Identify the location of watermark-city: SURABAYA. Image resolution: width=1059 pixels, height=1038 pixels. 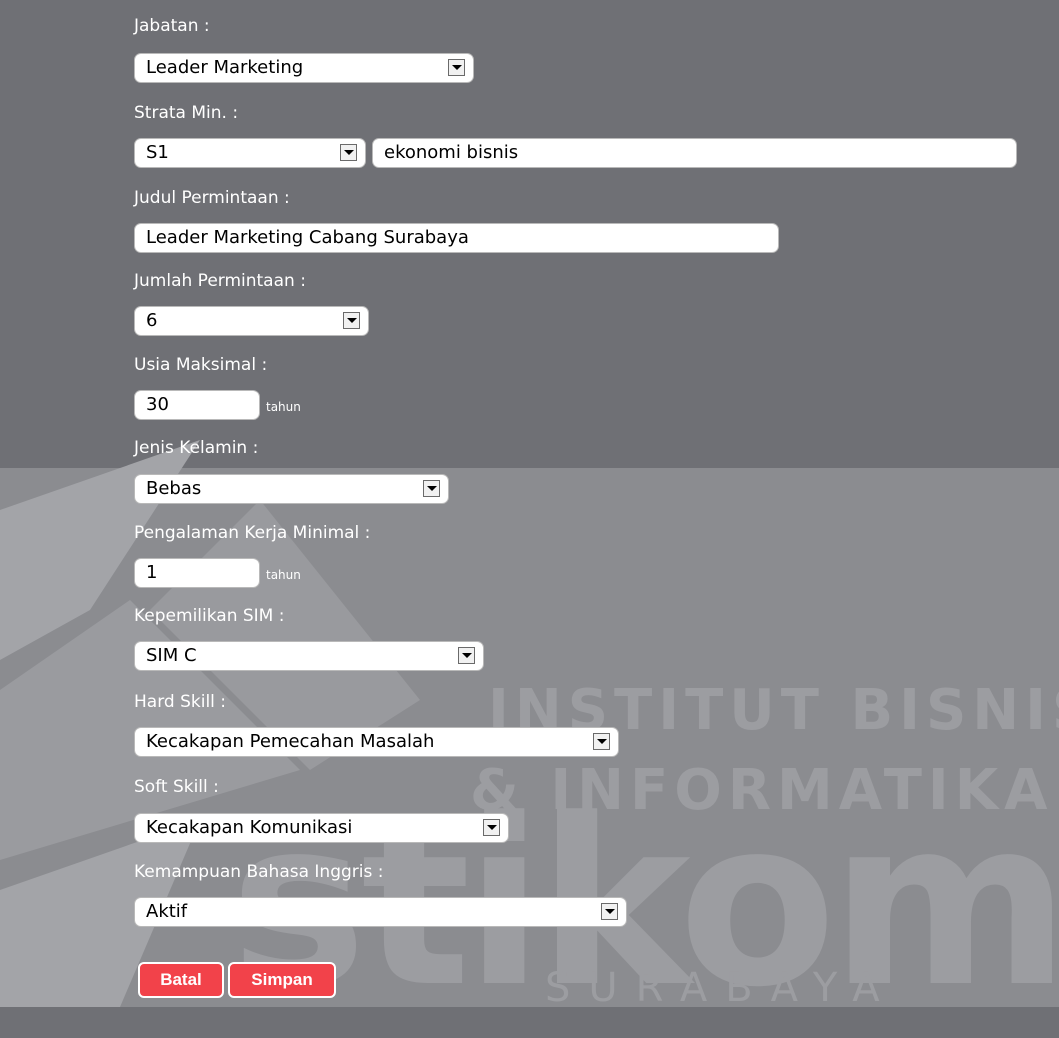
(721, 988).